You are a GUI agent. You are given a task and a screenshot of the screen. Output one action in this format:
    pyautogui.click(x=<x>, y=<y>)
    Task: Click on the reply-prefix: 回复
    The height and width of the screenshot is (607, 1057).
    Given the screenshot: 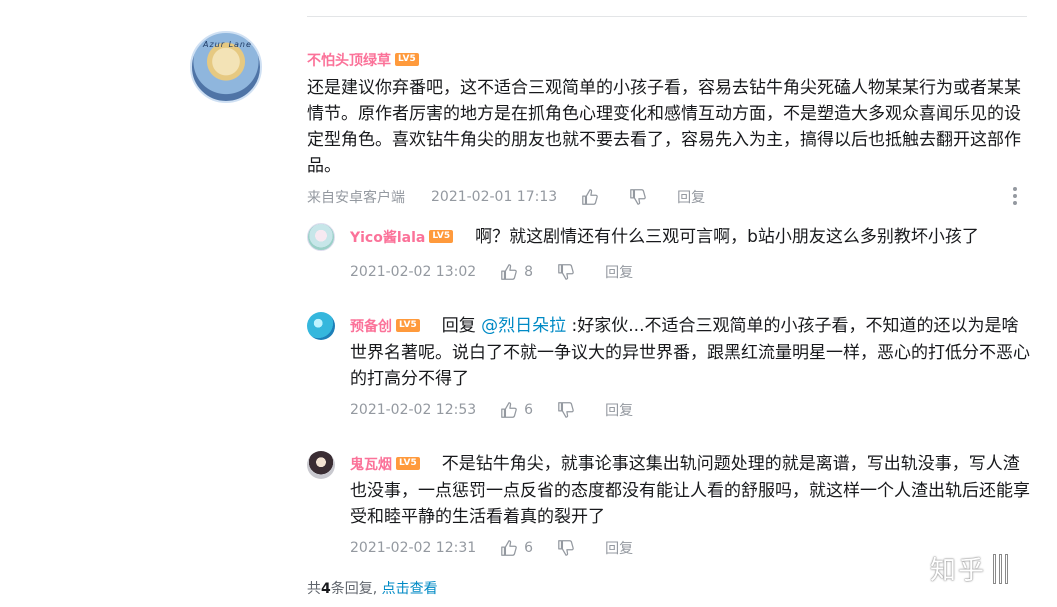 What is the action you would take?
    pyautogui.click(x=458, y=326)
    